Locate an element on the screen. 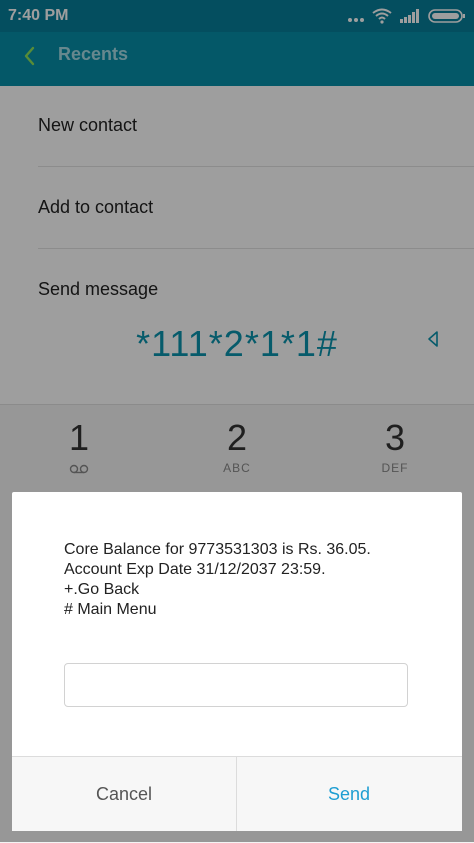 This screenshot has width=474, height=843. send-button: Send is located at coordinates (349, 794).